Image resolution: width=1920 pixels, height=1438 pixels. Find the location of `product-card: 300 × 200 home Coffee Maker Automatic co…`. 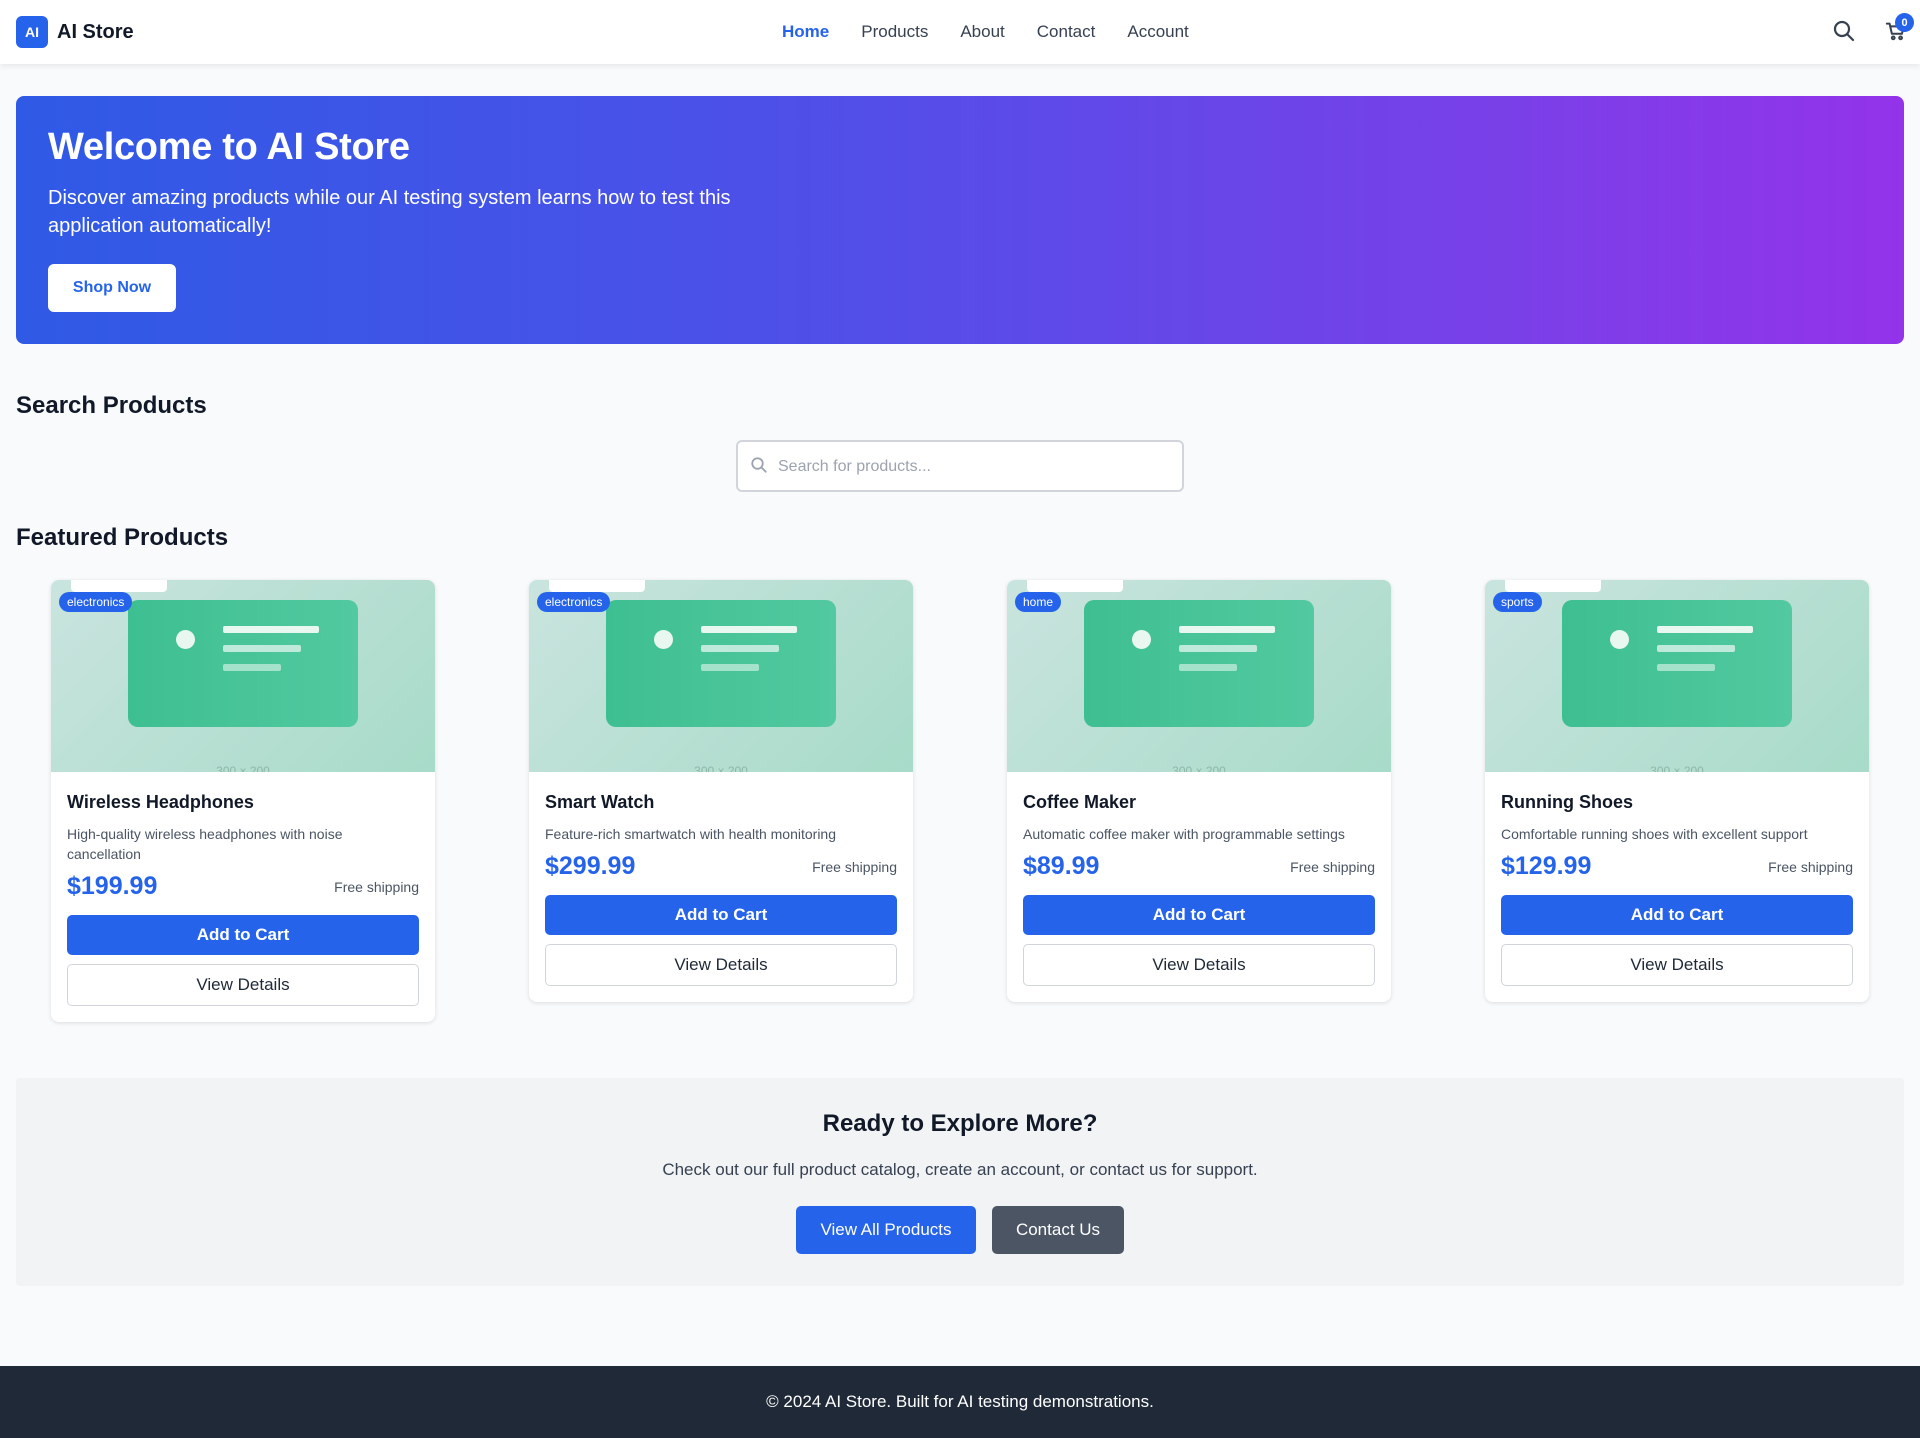

product-card: 300 × 200 home Coffee Maker Automatic co… is located at coordinates (1199, 791).